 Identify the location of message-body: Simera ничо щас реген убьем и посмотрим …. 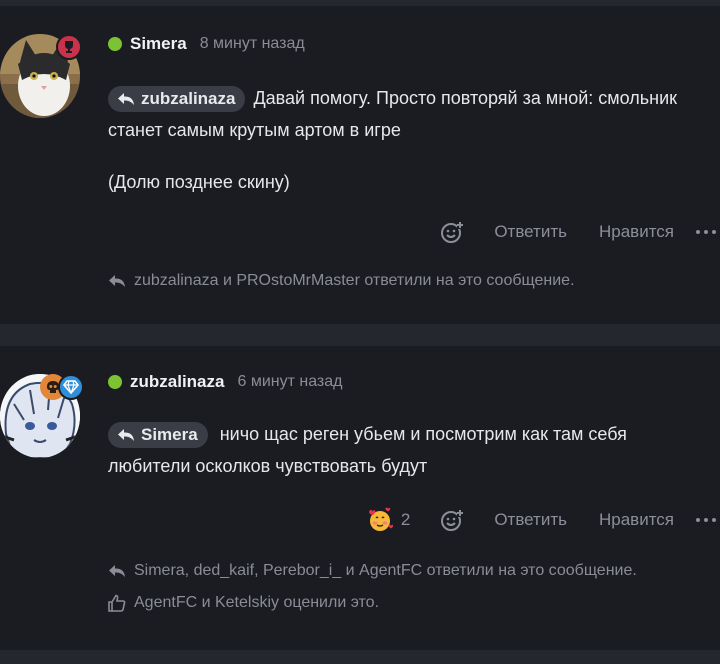
(414, 450).